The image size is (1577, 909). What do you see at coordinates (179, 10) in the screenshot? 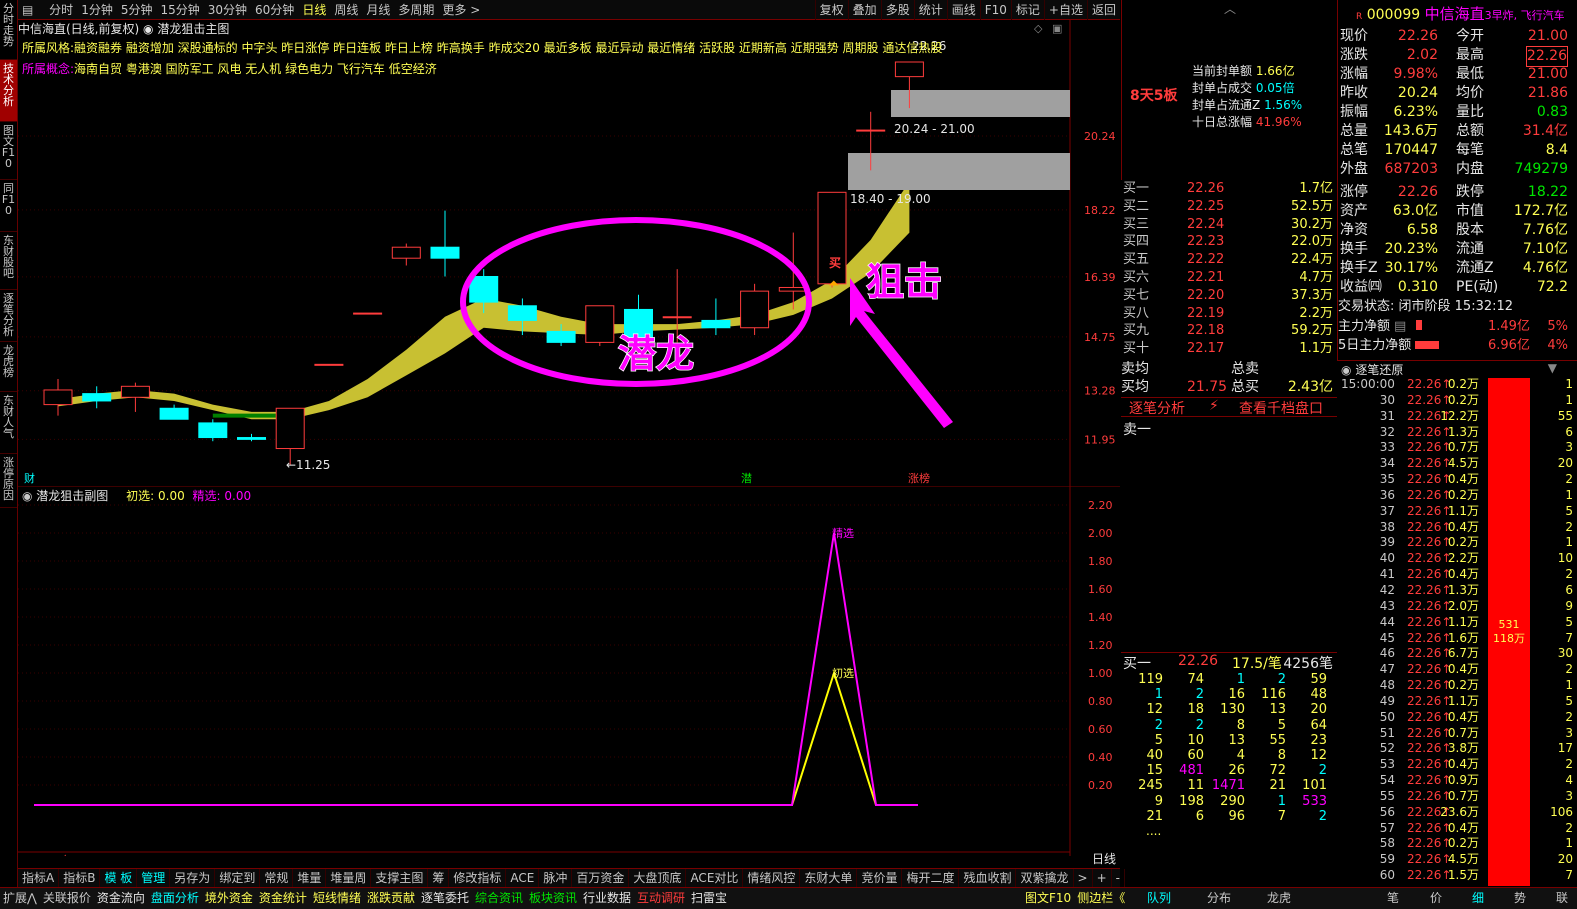
I see `period-tab: 15分钟` at bounding box center [179, 10].